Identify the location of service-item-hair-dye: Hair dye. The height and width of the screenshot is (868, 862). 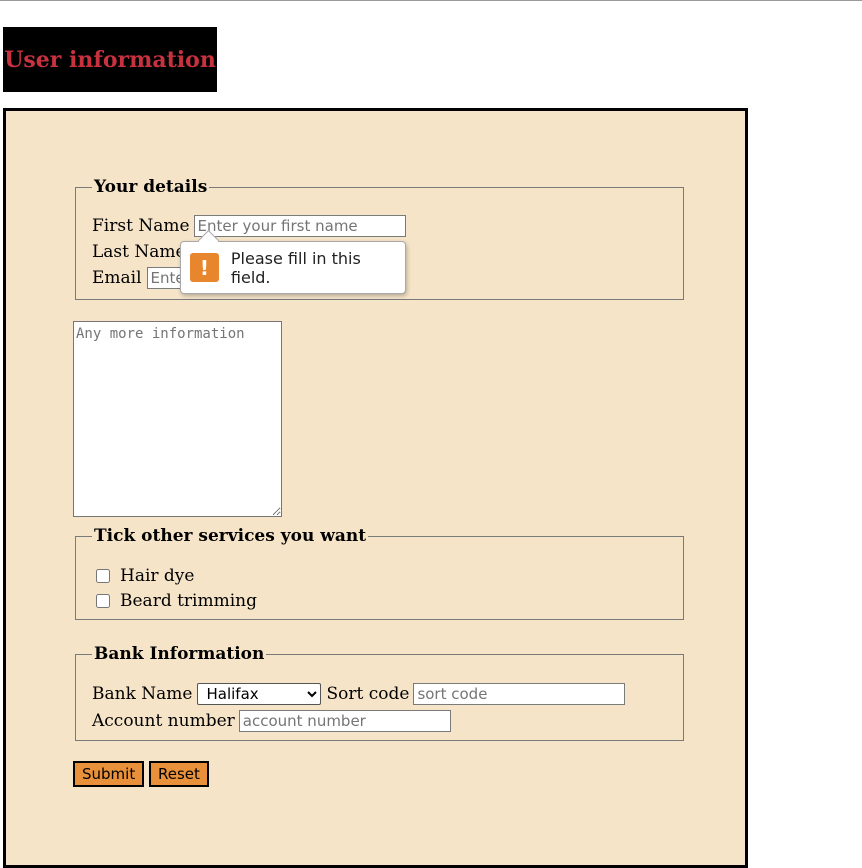
(143, 576).